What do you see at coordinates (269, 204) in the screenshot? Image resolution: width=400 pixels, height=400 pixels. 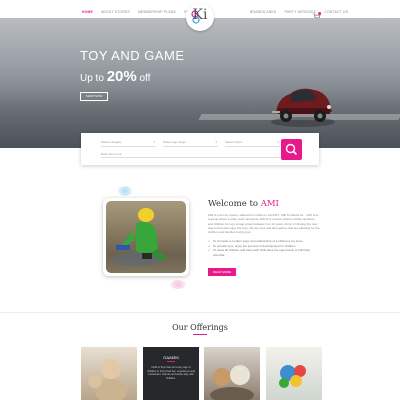 I see `welcome-title-accent: AMI` at bounding box center [269, 204].